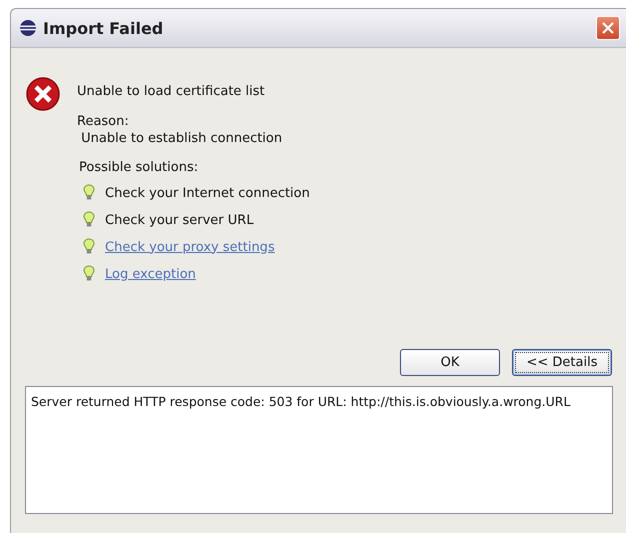 This screenshot has width=626, height=533. What do you see at coordinates (171, 91) in the screenshot?
I see `error-message: Unable to load certificate list` at bounding box center [171, 91].